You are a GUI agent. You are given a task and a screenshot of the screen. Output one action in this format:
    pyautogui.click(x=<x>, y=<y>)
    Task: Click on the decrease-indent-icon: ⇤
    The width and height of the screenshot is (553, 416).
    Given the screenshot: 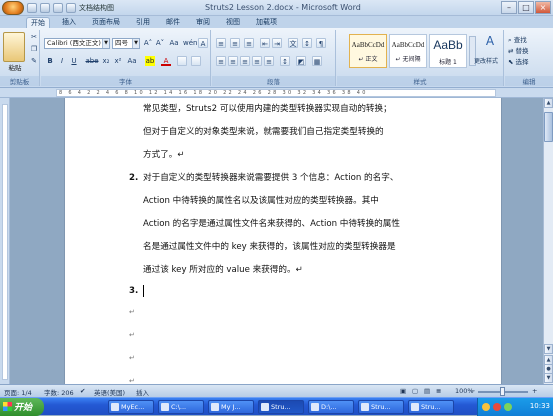 What is the action you would take?
    pyautogui.click(x=265, y=43)
    